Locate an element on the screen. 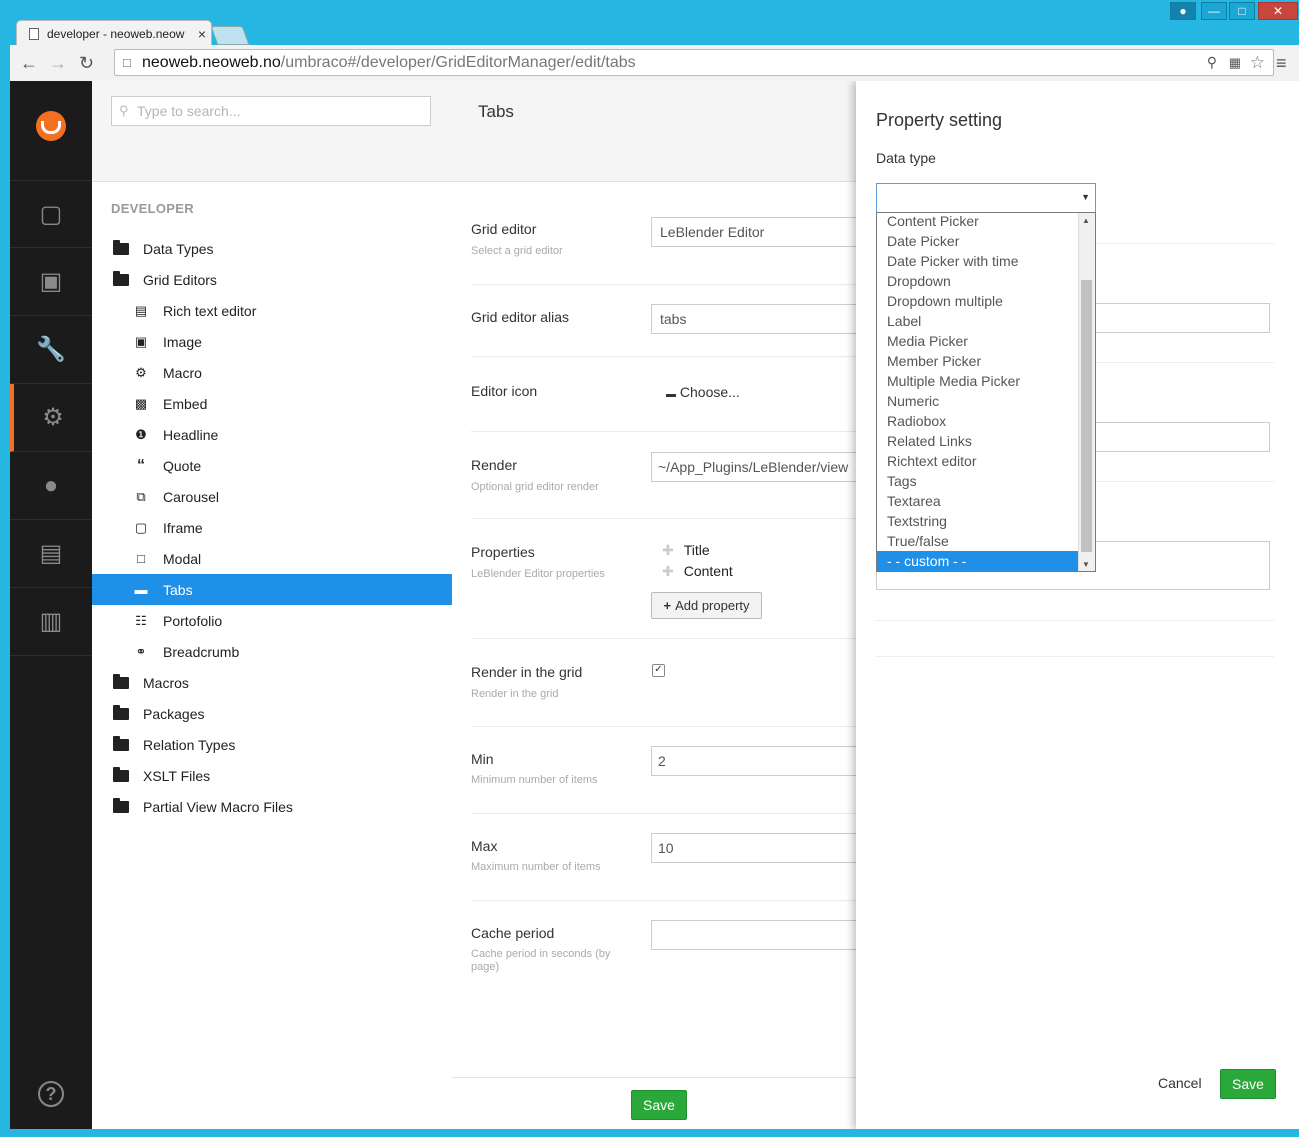 Image resolution: width=1299 pixels, height=1137 pixels. back-icon: ← is located at coordinates (29, 63).